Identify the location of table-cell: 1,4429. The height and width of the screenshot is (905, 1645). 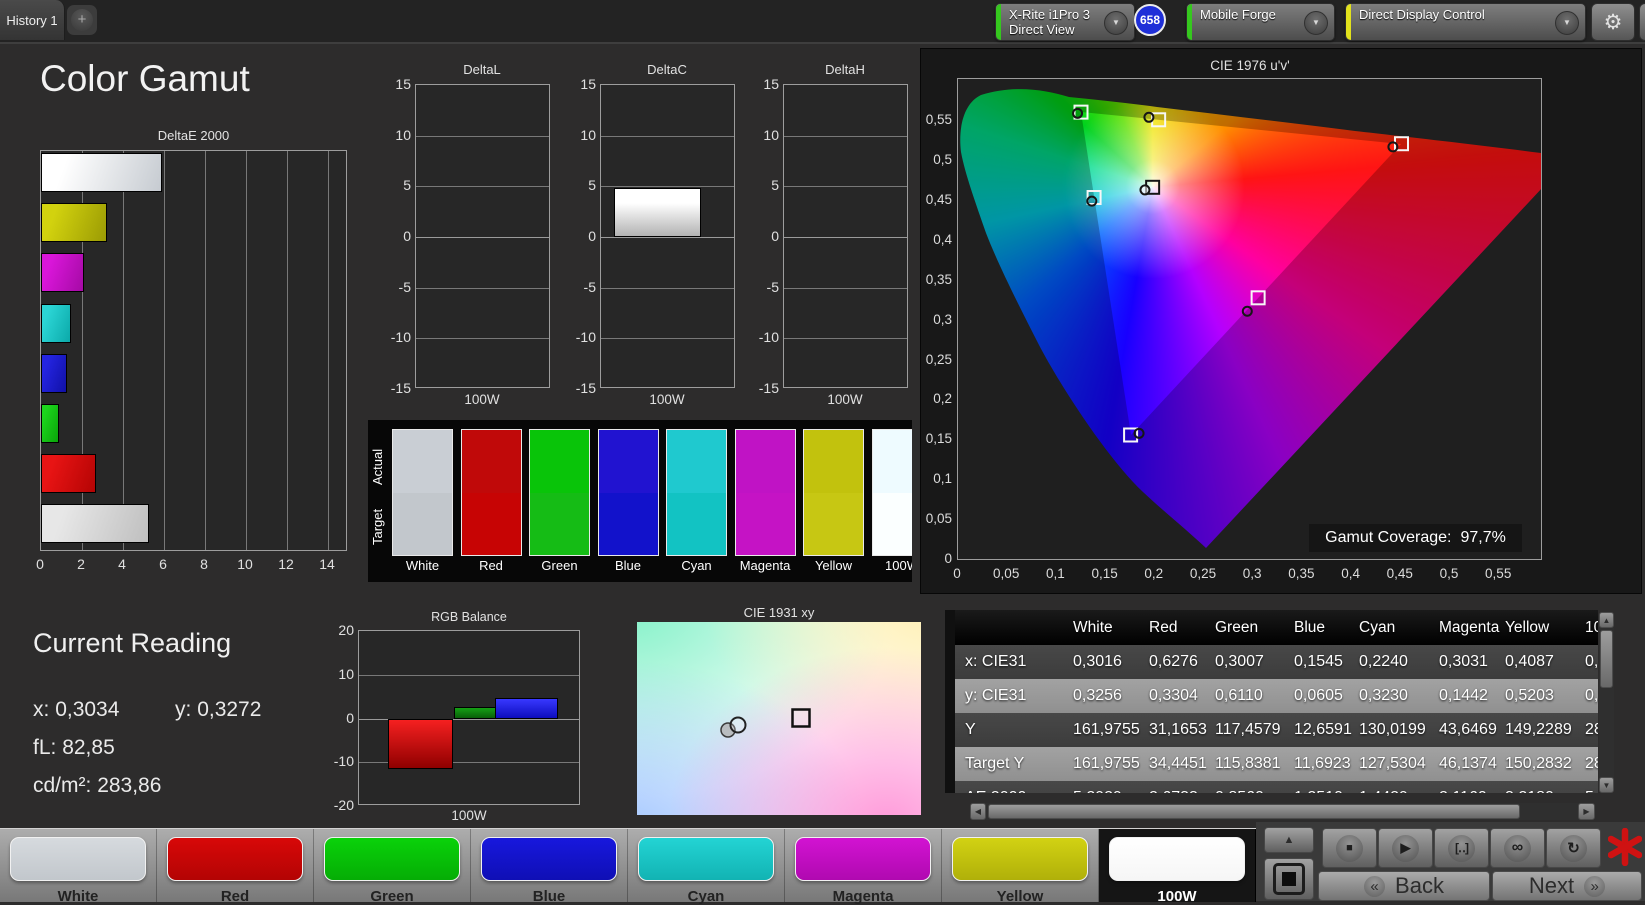
(1383, 787).